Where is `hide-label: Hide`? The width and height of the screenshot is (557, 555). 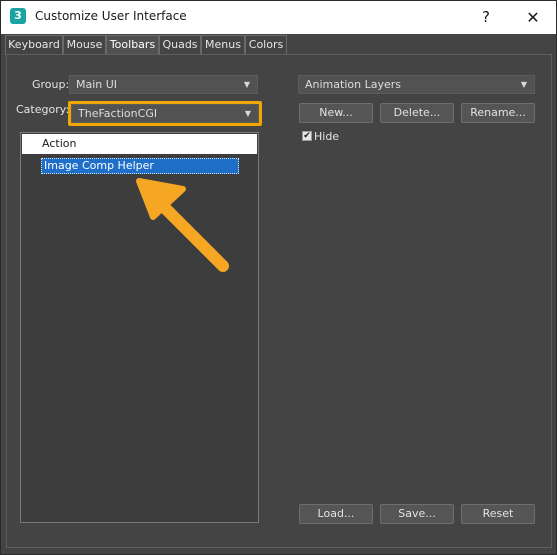
hide-label: Hide is located at coordinates (327, 136).